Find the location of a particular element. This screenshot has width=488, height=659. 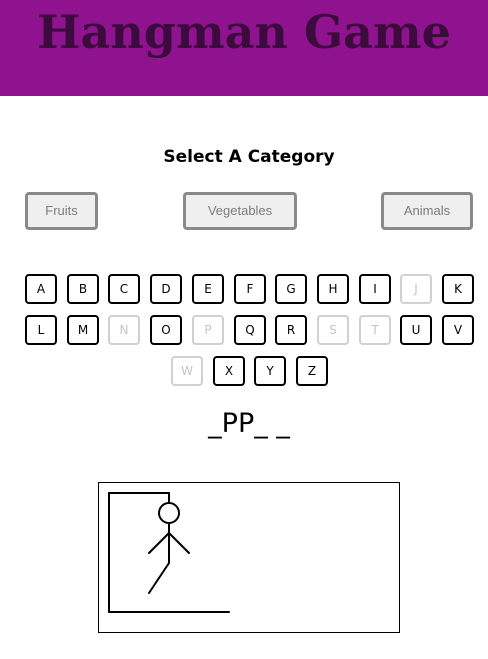

letter-key-f: F is located at coordinates (250, 289).